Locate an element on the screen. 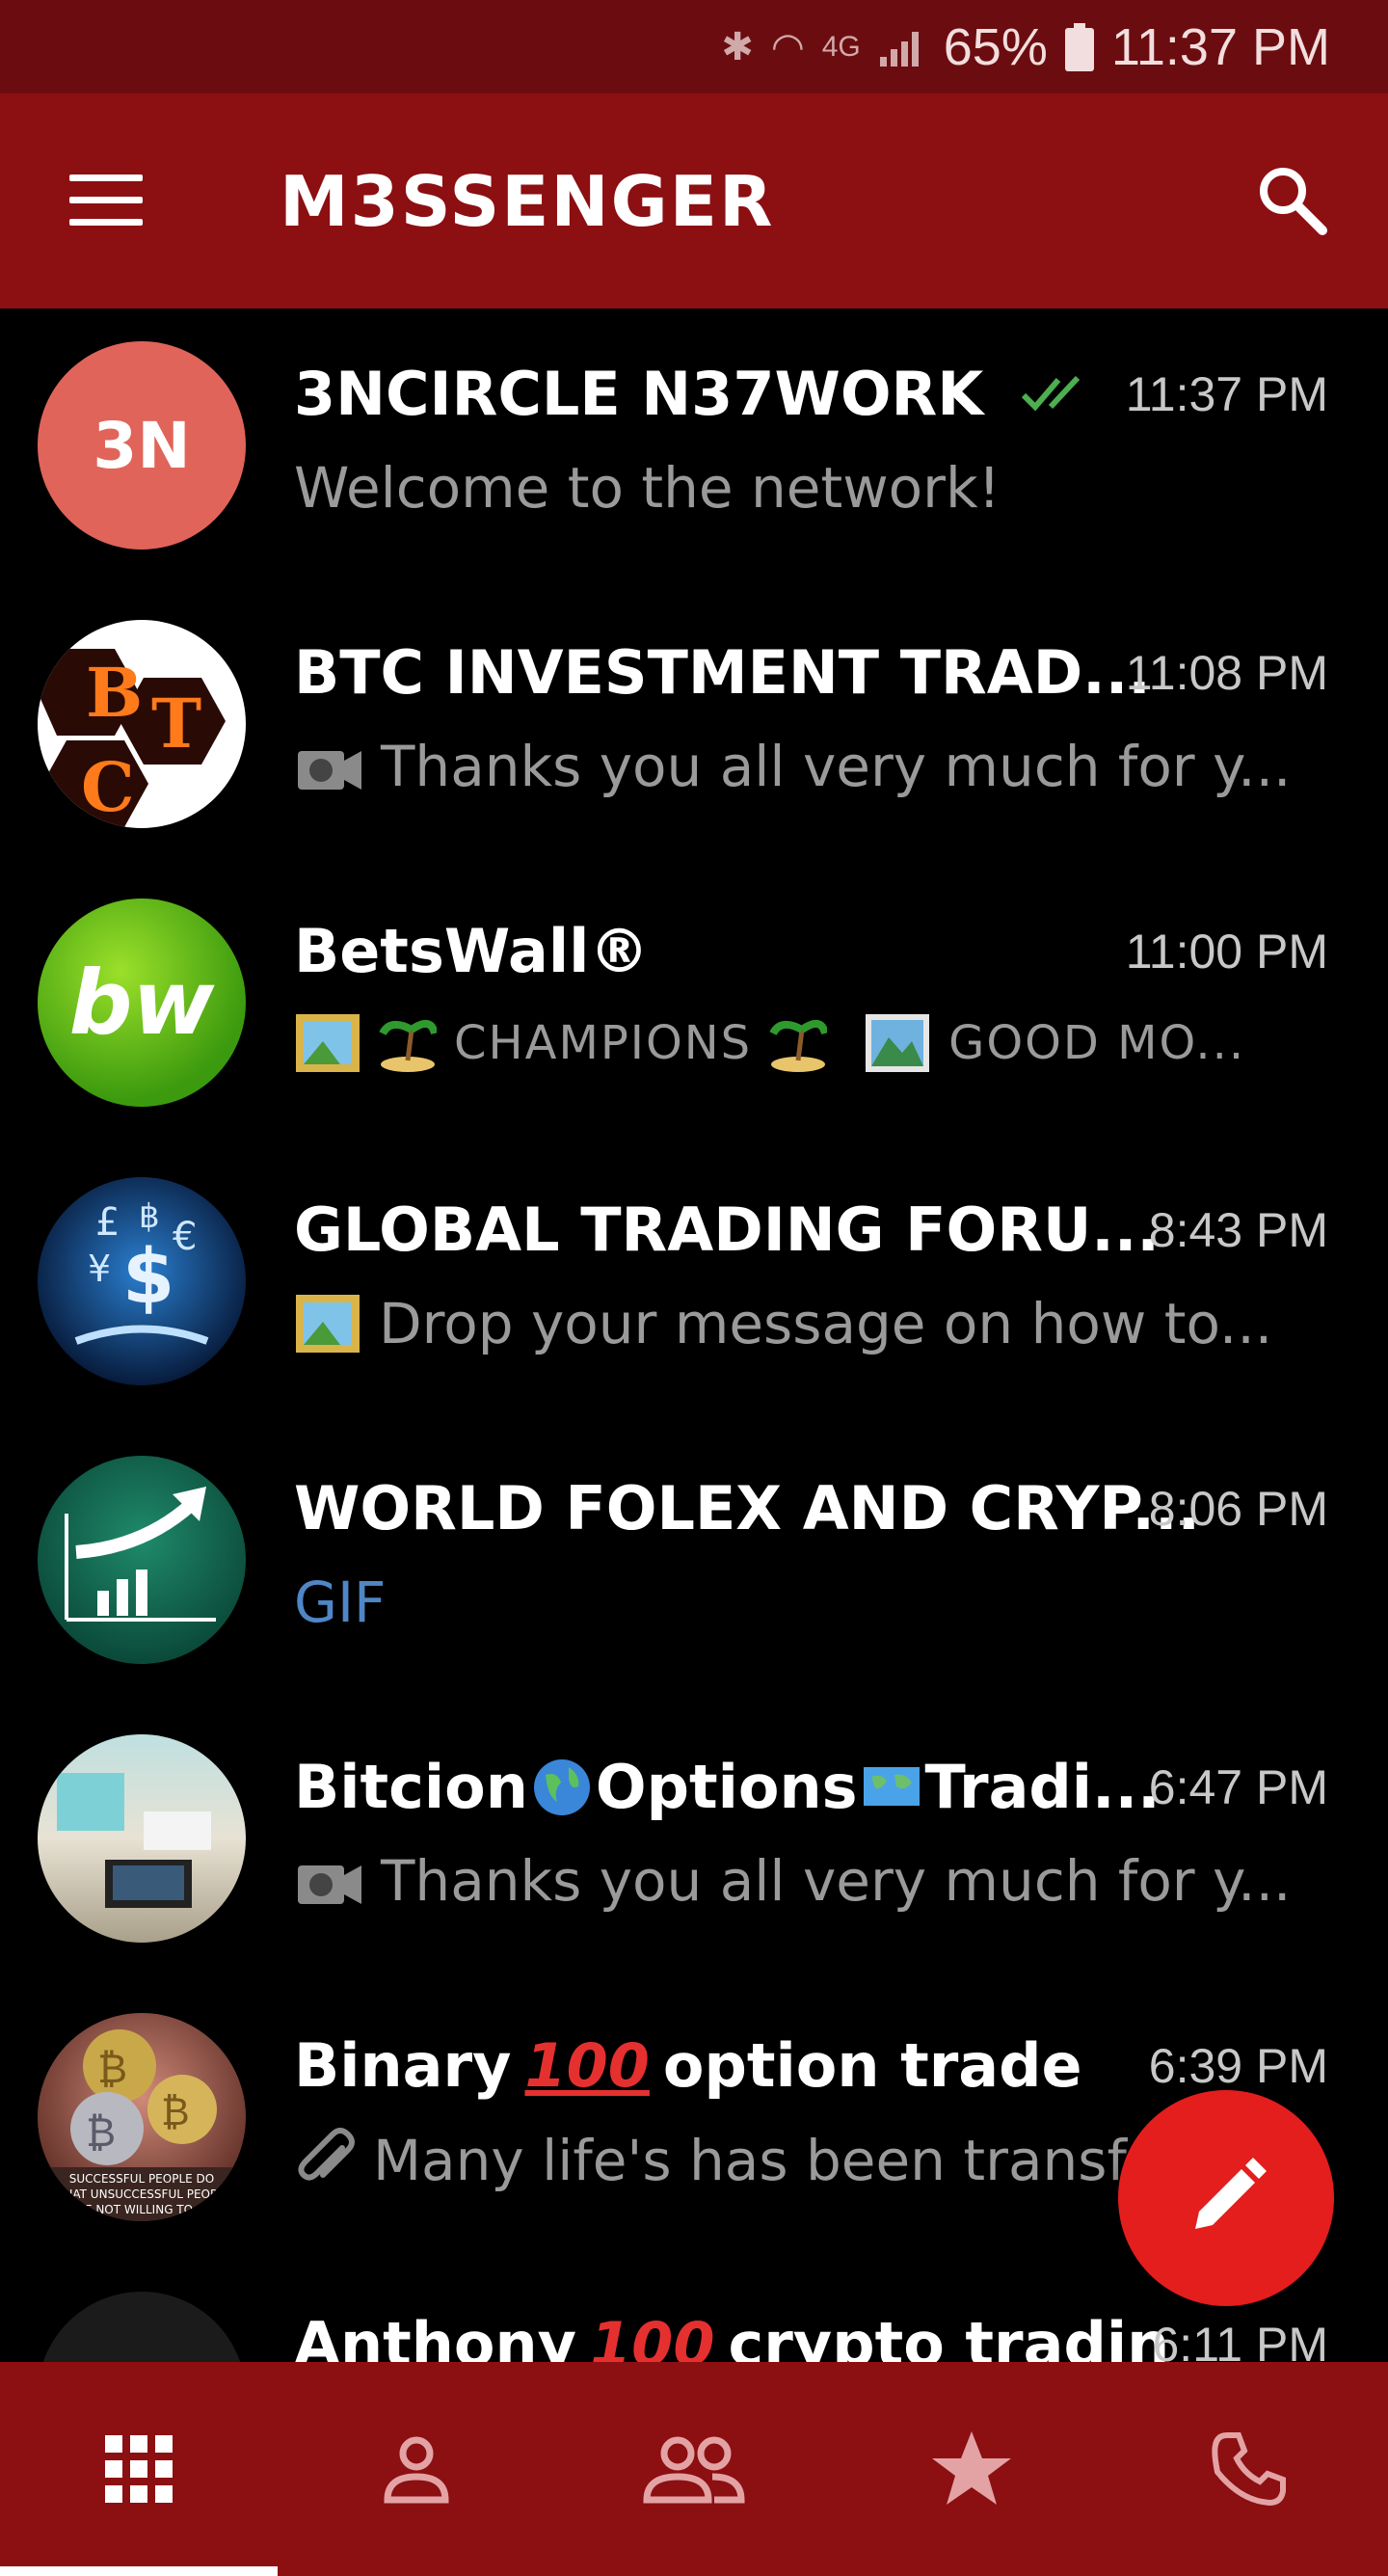 This screenshot has height=2576, width=1388. wifi-icon: ◠ is located at coordinates (787, 47).